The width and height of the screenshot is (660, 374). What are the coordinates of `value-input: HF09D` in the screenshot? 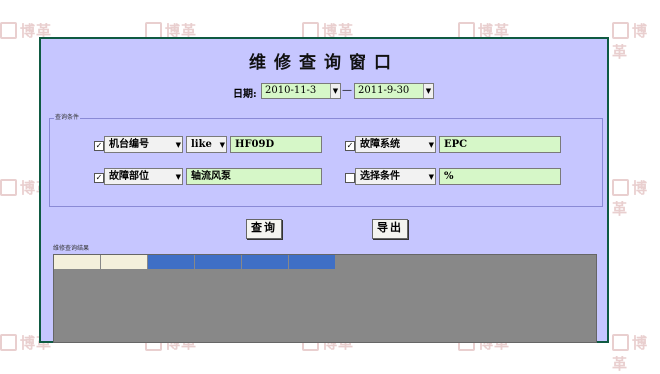 It's located at (276, 144).